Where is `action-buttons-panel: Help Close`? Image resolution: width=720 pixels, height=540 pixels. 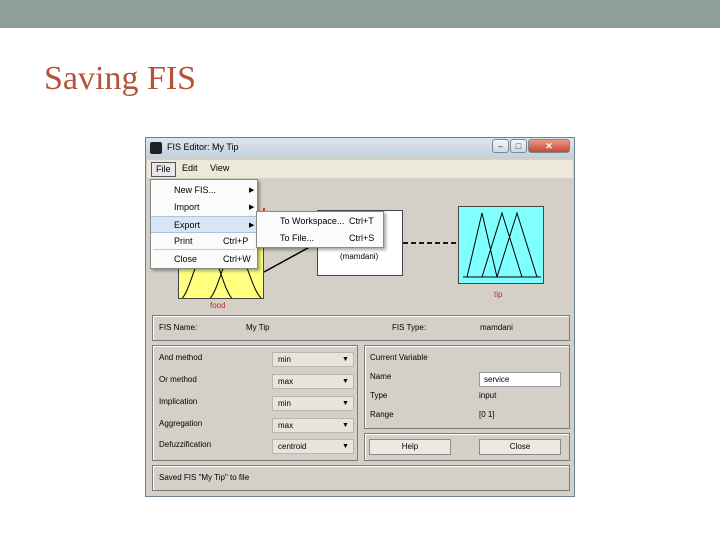 action-buttons-panel: Help Close is located at coordinates (467, 447).